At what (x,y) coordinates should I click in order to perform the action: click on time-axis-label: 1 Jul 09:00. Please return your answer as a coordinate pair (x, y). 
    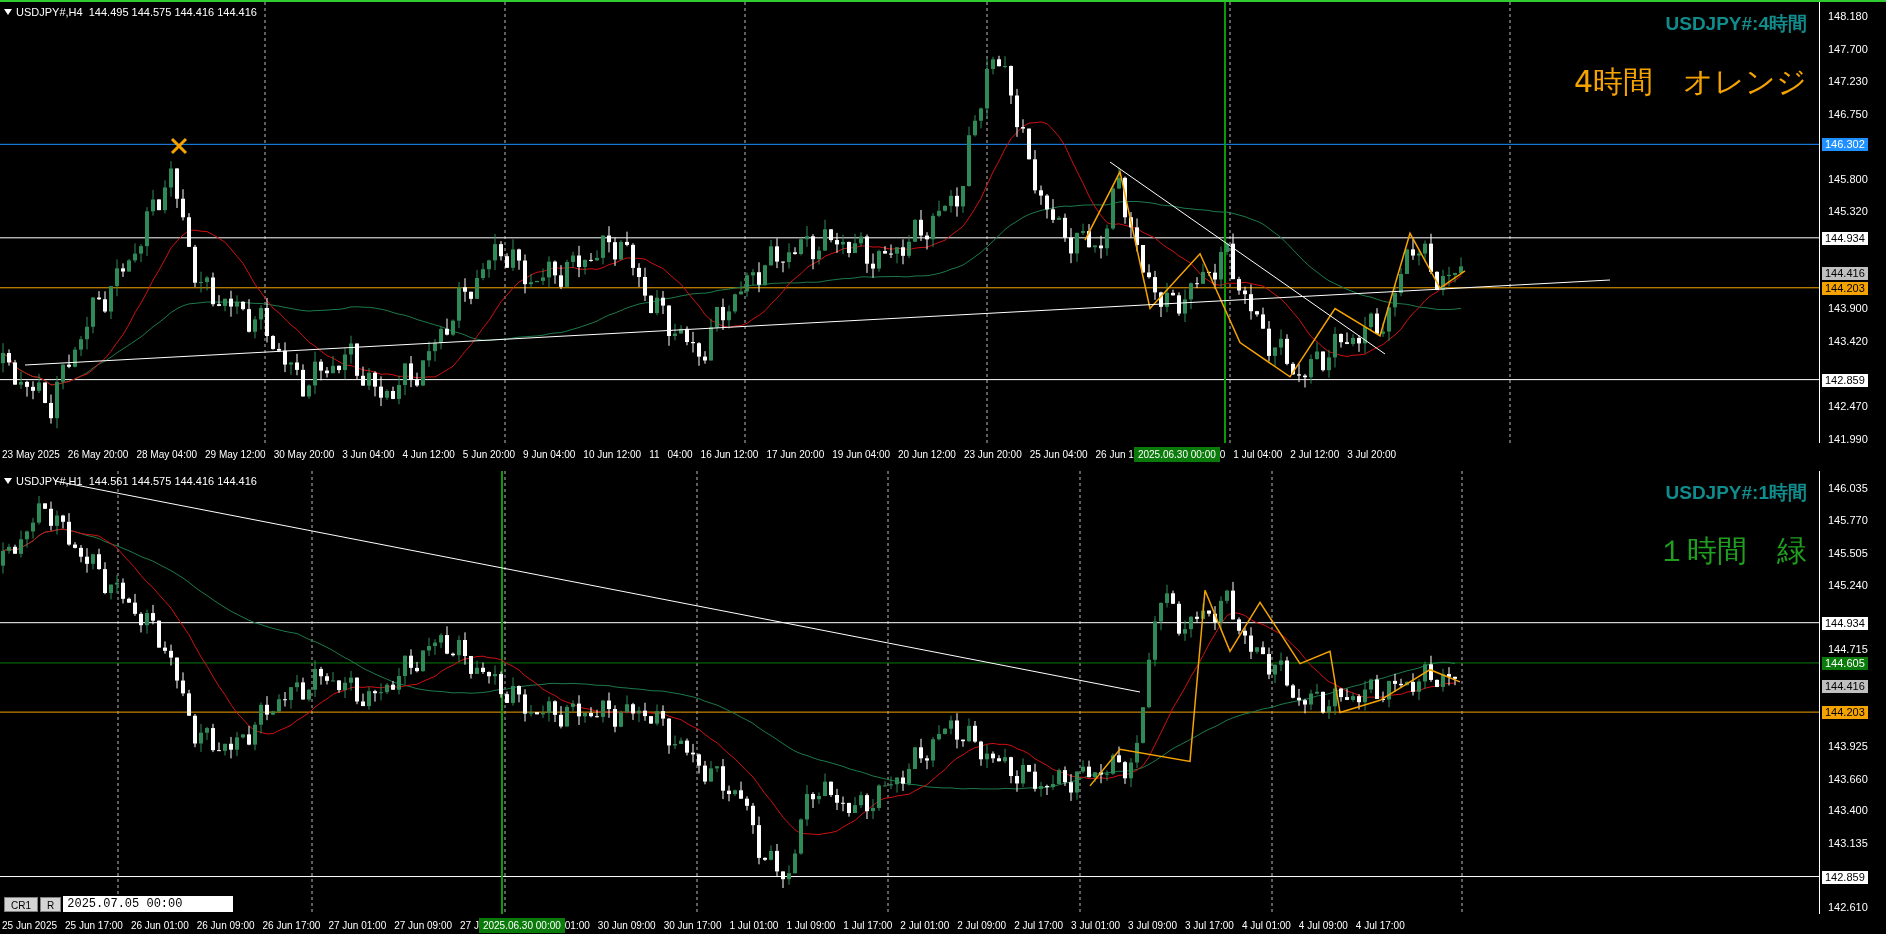
    Looking at the image, I should click on (811, 925).